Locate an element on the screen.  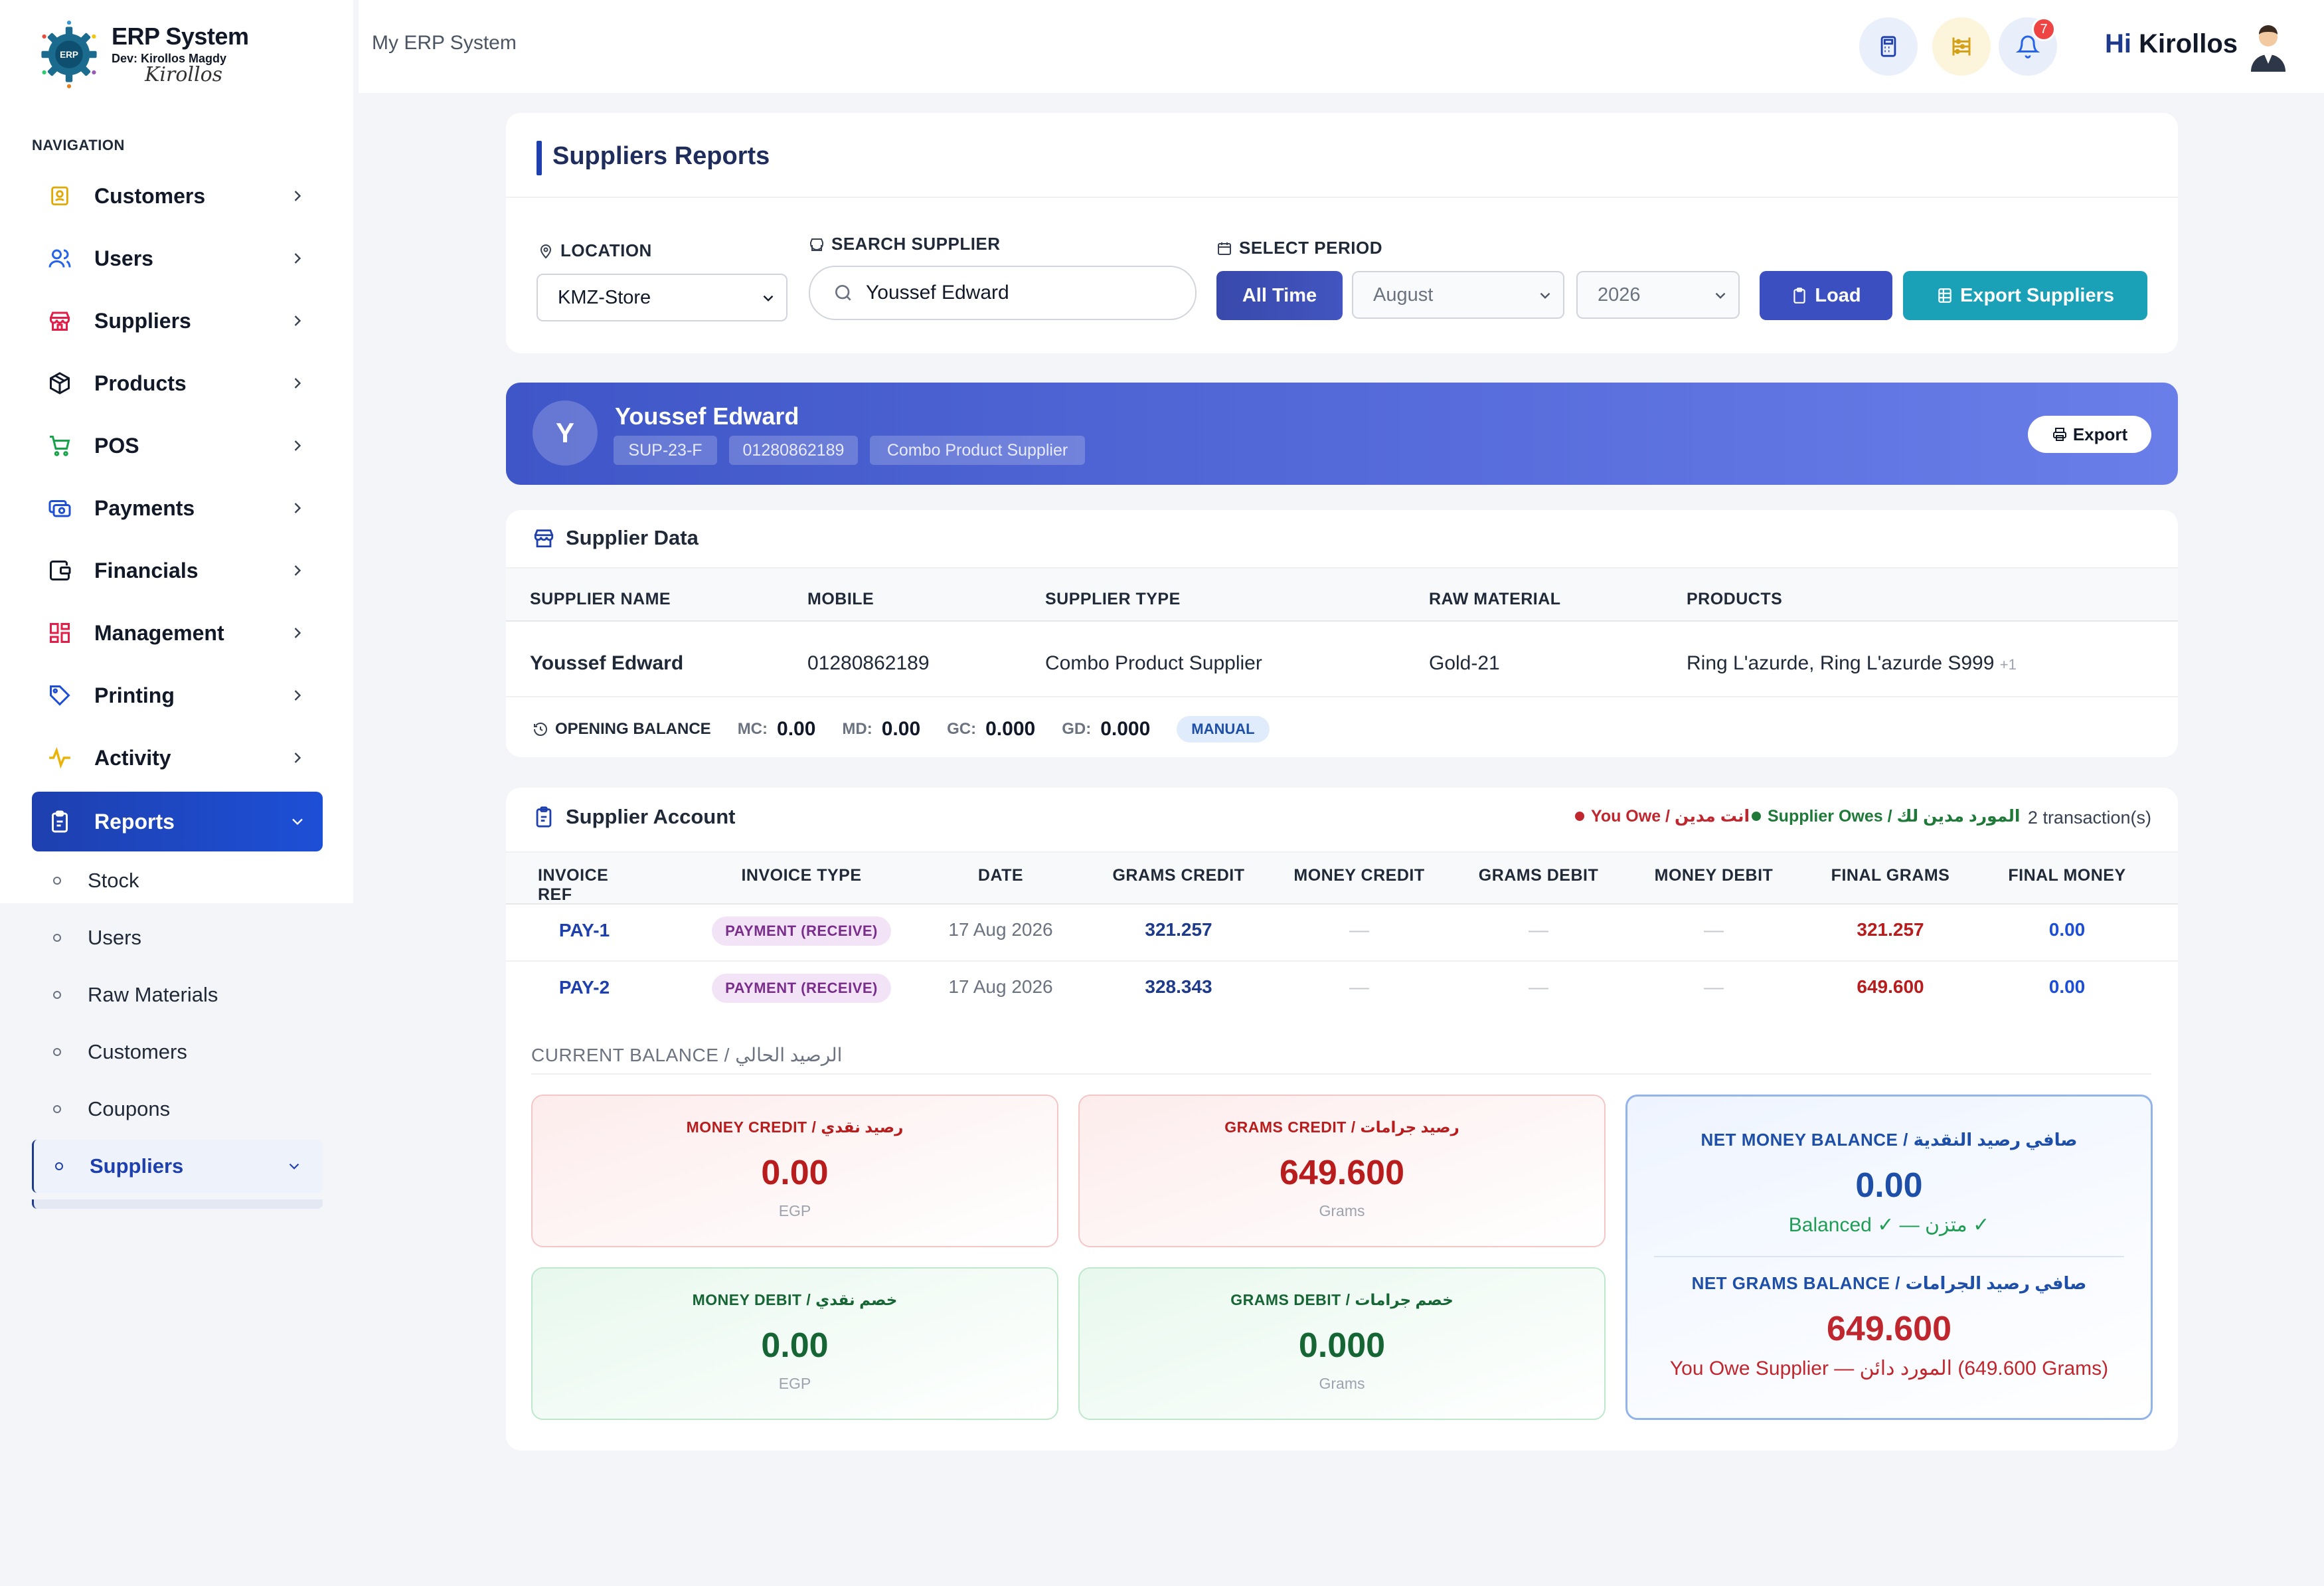
supplier-mobile-chip: 01280862189 is located at coordinates (793, 450).